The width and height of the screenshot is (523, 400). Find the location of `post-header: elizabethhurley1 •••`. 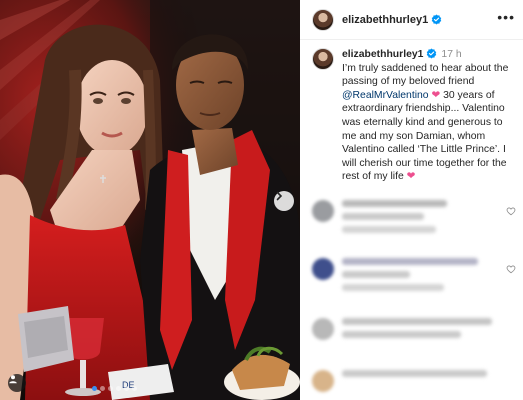

post-header: elizabethhurley1 ••• is located at coordinates (411, 20).